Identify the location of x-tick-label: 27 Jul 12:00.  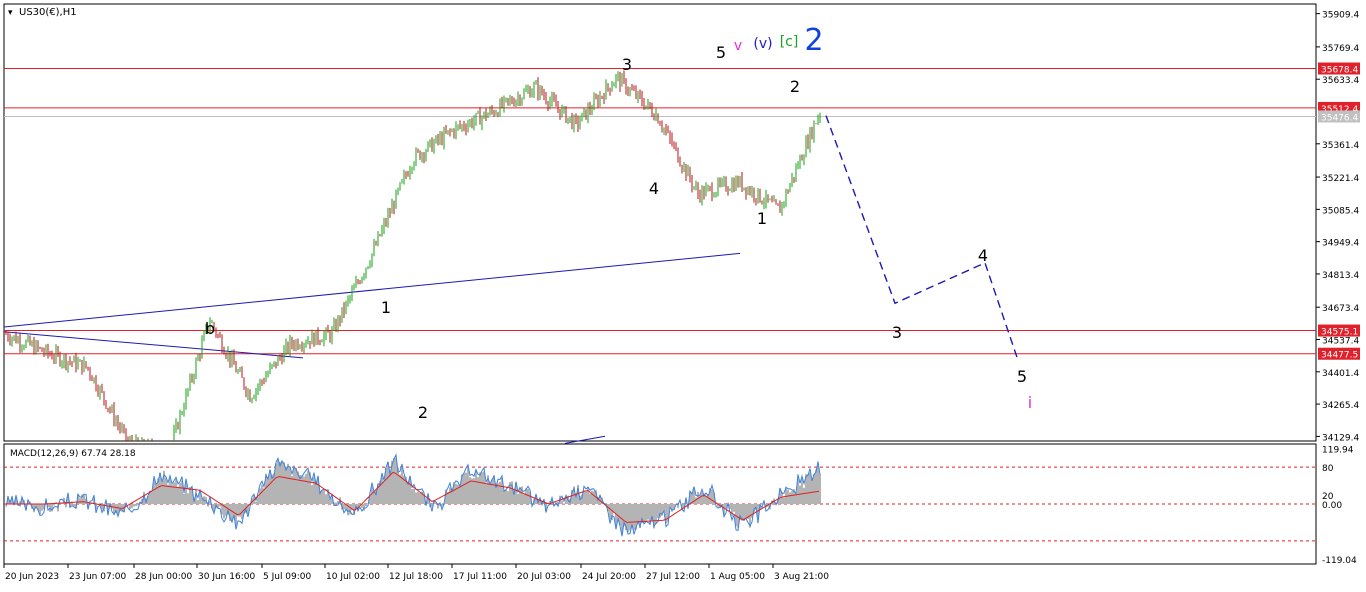
(673, 577).